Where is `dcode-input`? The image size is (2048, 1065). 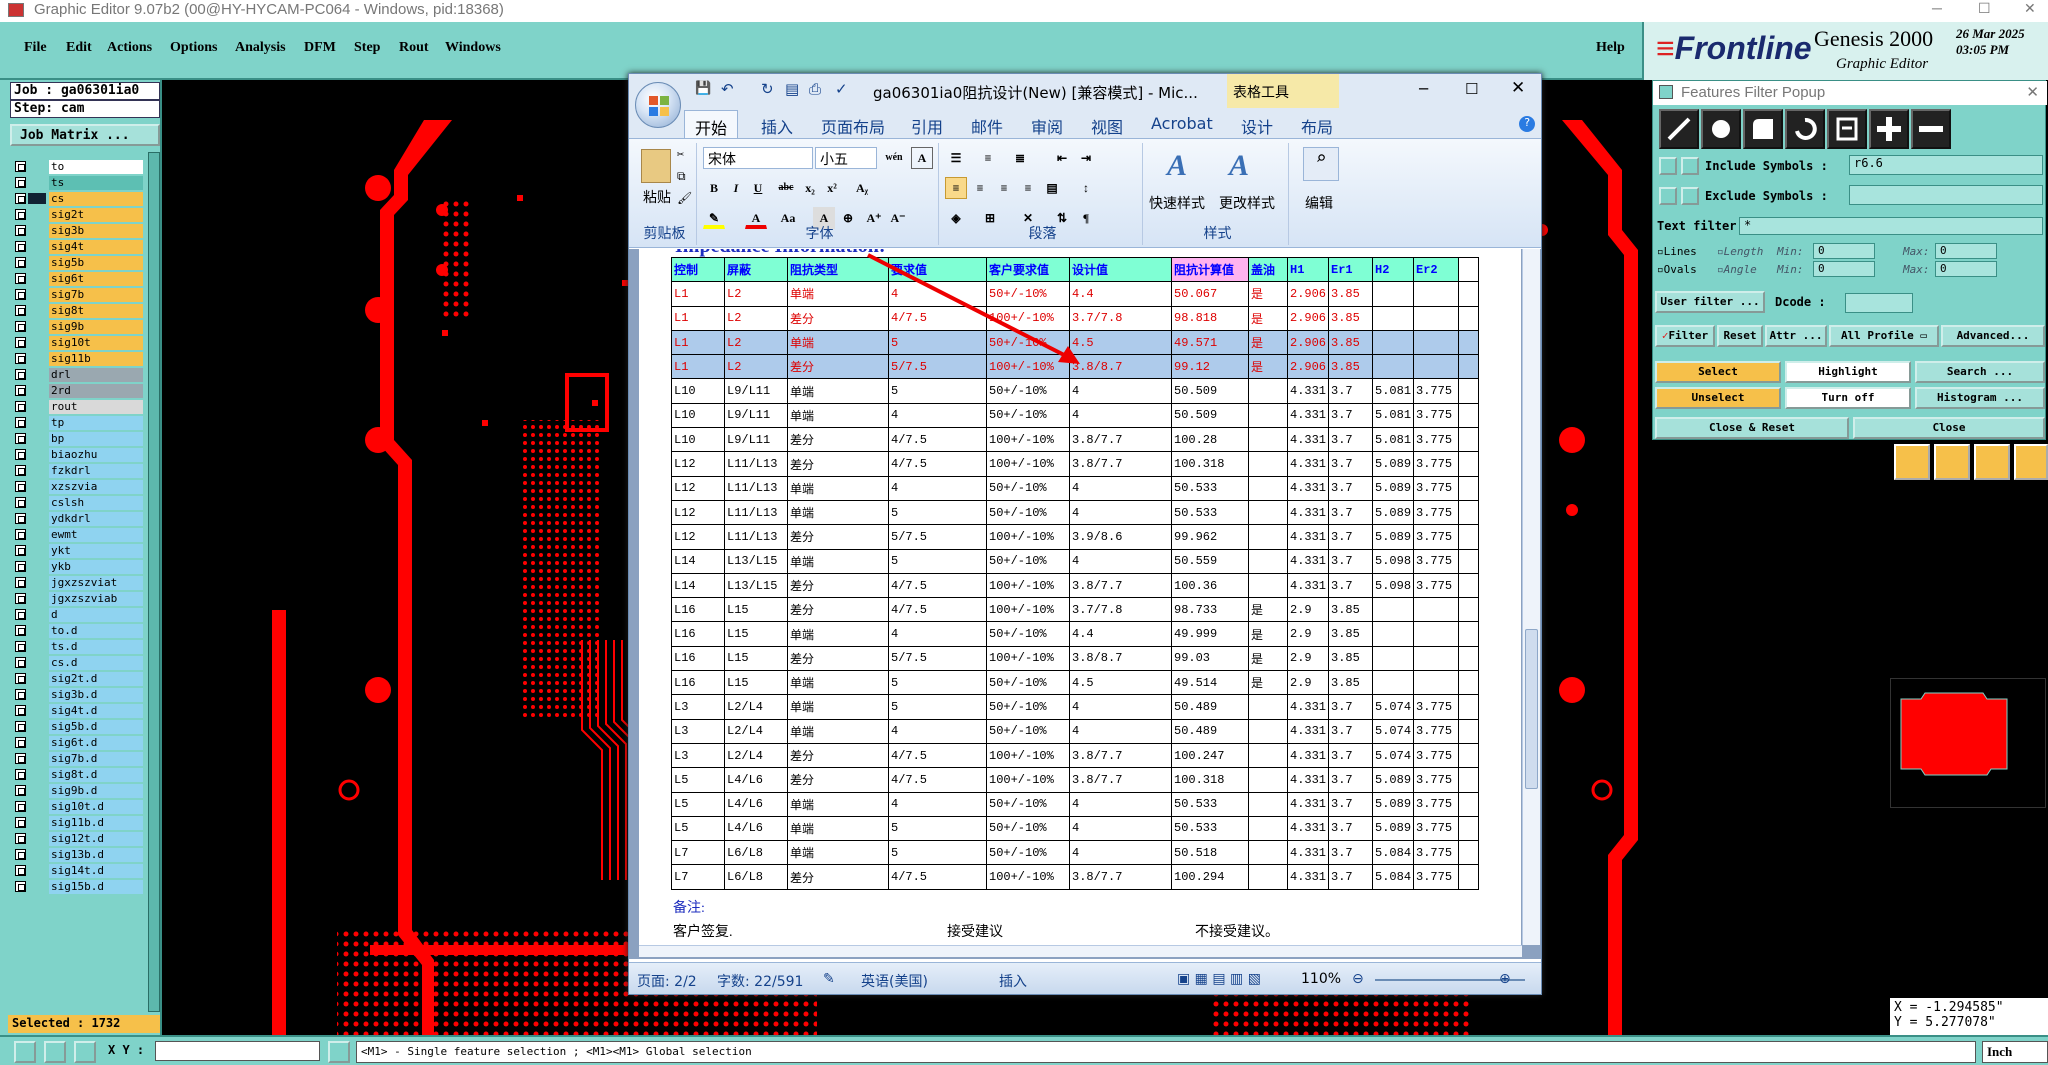
dcode-input is located at coordinates (1879, 303).